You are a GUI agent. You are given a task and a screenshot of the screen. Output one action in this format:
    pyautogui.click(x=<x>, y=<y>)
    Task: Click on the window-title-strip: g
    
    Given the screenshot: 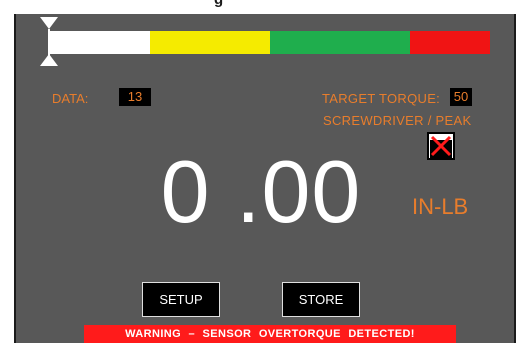 What is the action you would take?
    pyautogui.click(x=265, y=7)
    